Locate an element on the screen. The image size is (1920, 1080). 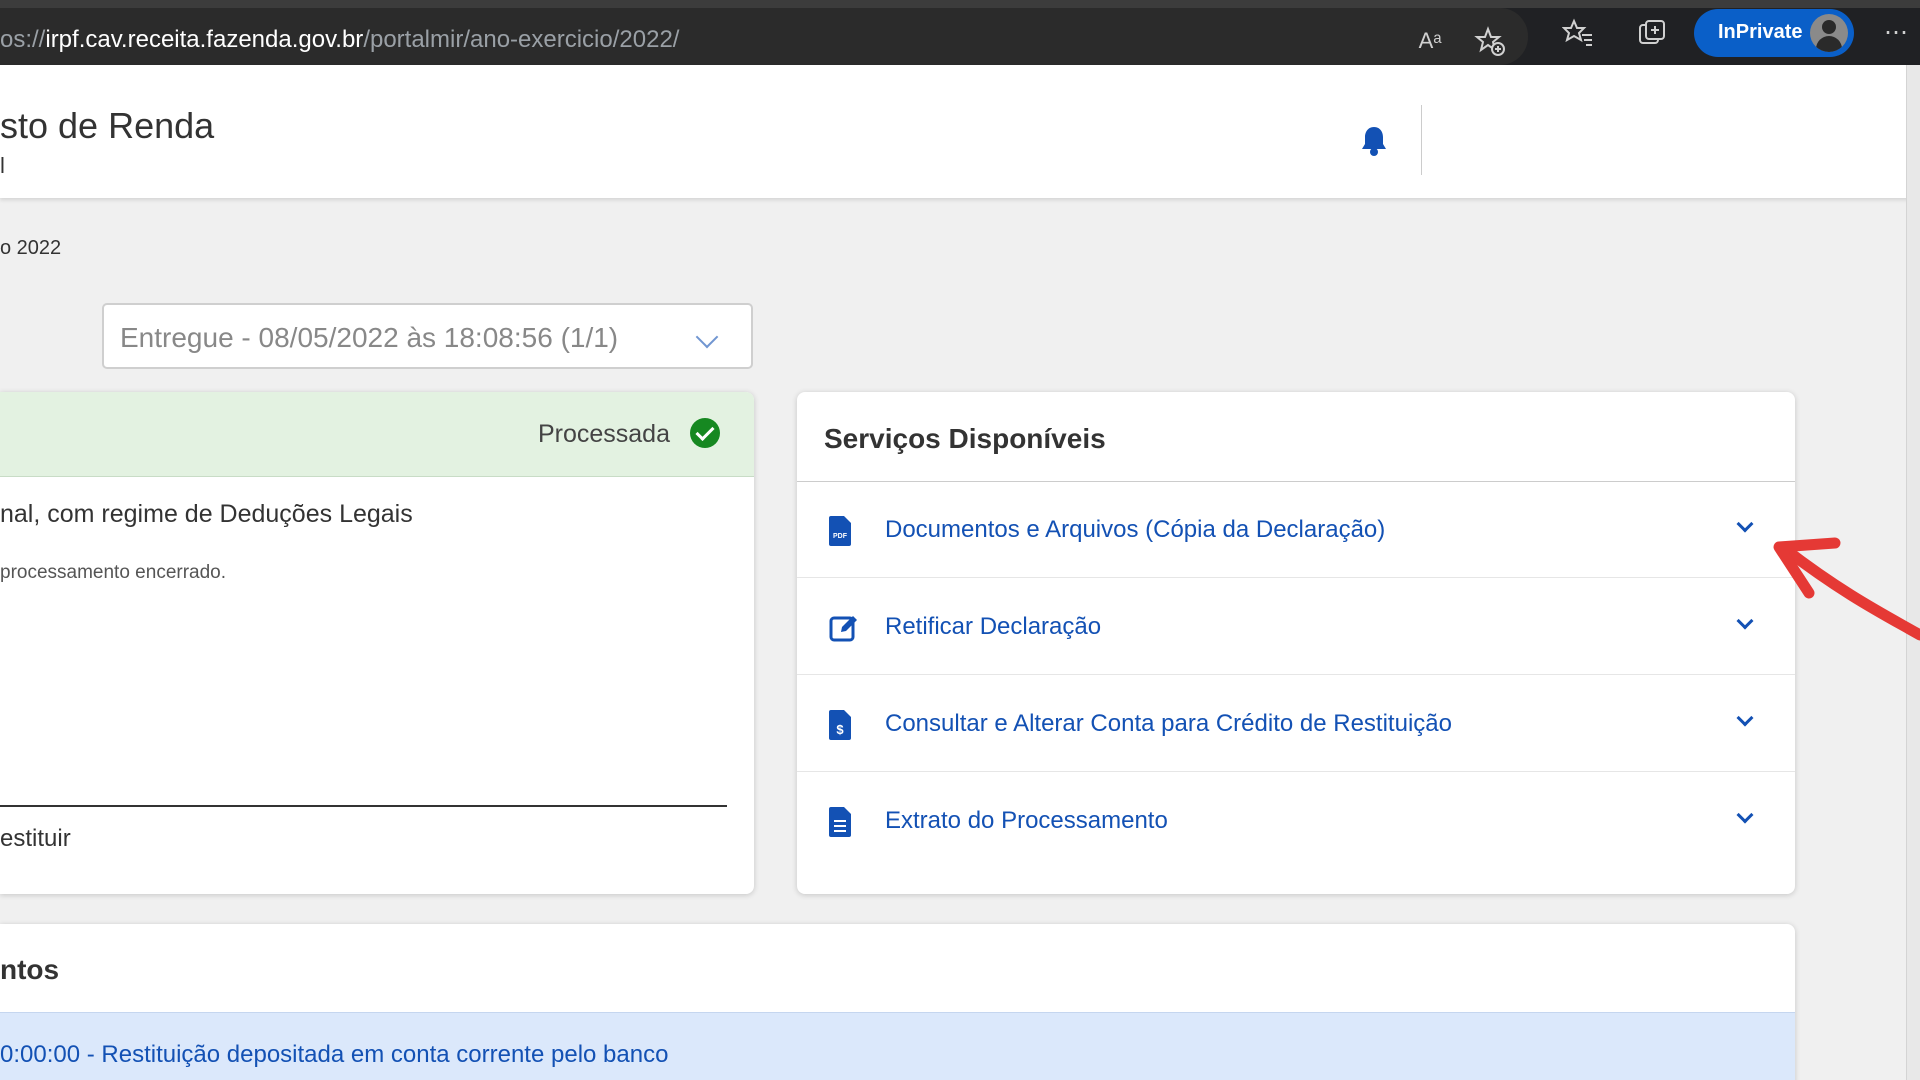
pdf-file-icon: PDF is located at coordinates (841, 531).